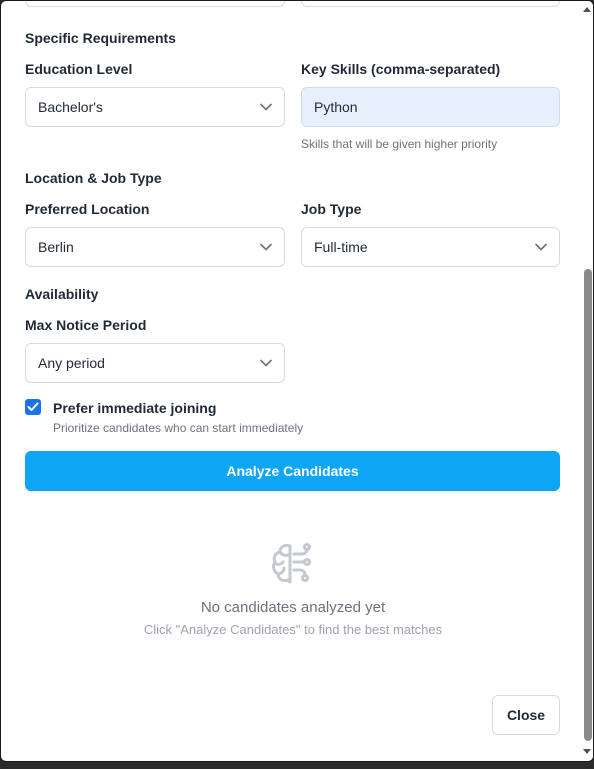 The width and height of the screenshot is (594, 769). What do you see at coordinates (86, 325) in the screenshot?
I see `max-notice-period-label: Max Notice Period` at bounding box center [86, 325].